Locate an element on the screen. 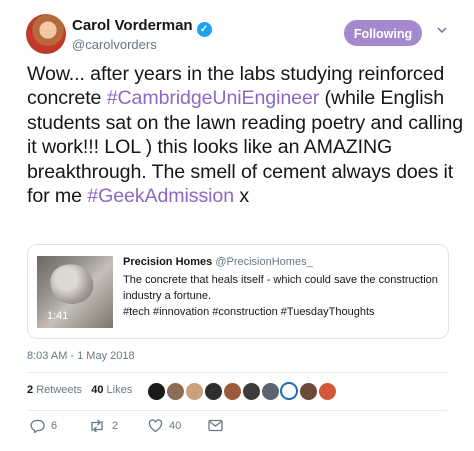  retweet-action: 2 is located at coordinates (103, 426).